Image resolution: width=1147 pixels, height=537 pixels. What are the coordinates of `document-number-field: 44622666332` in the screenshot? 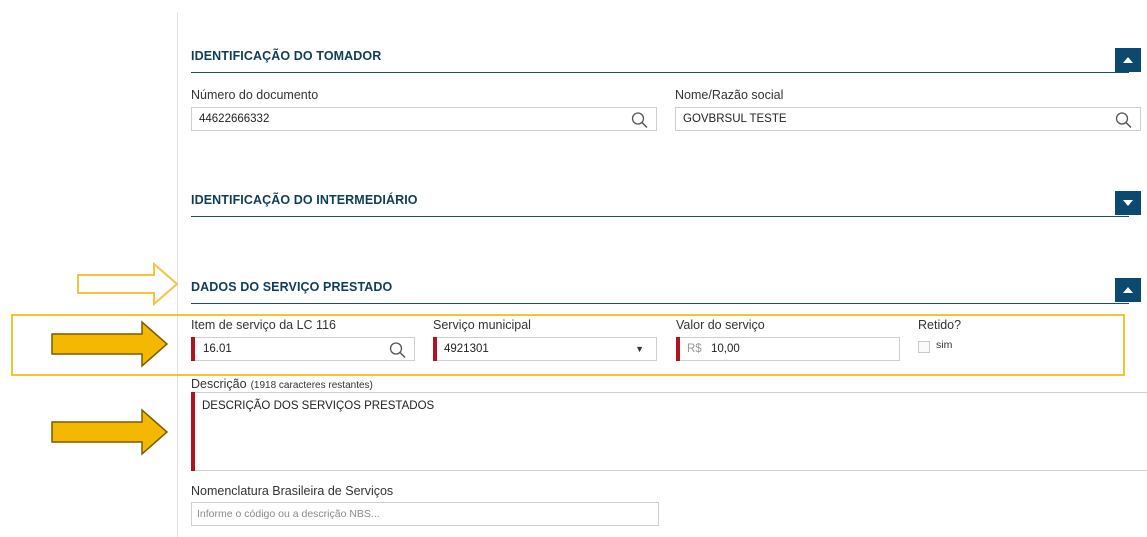 It's located at (424, 119).